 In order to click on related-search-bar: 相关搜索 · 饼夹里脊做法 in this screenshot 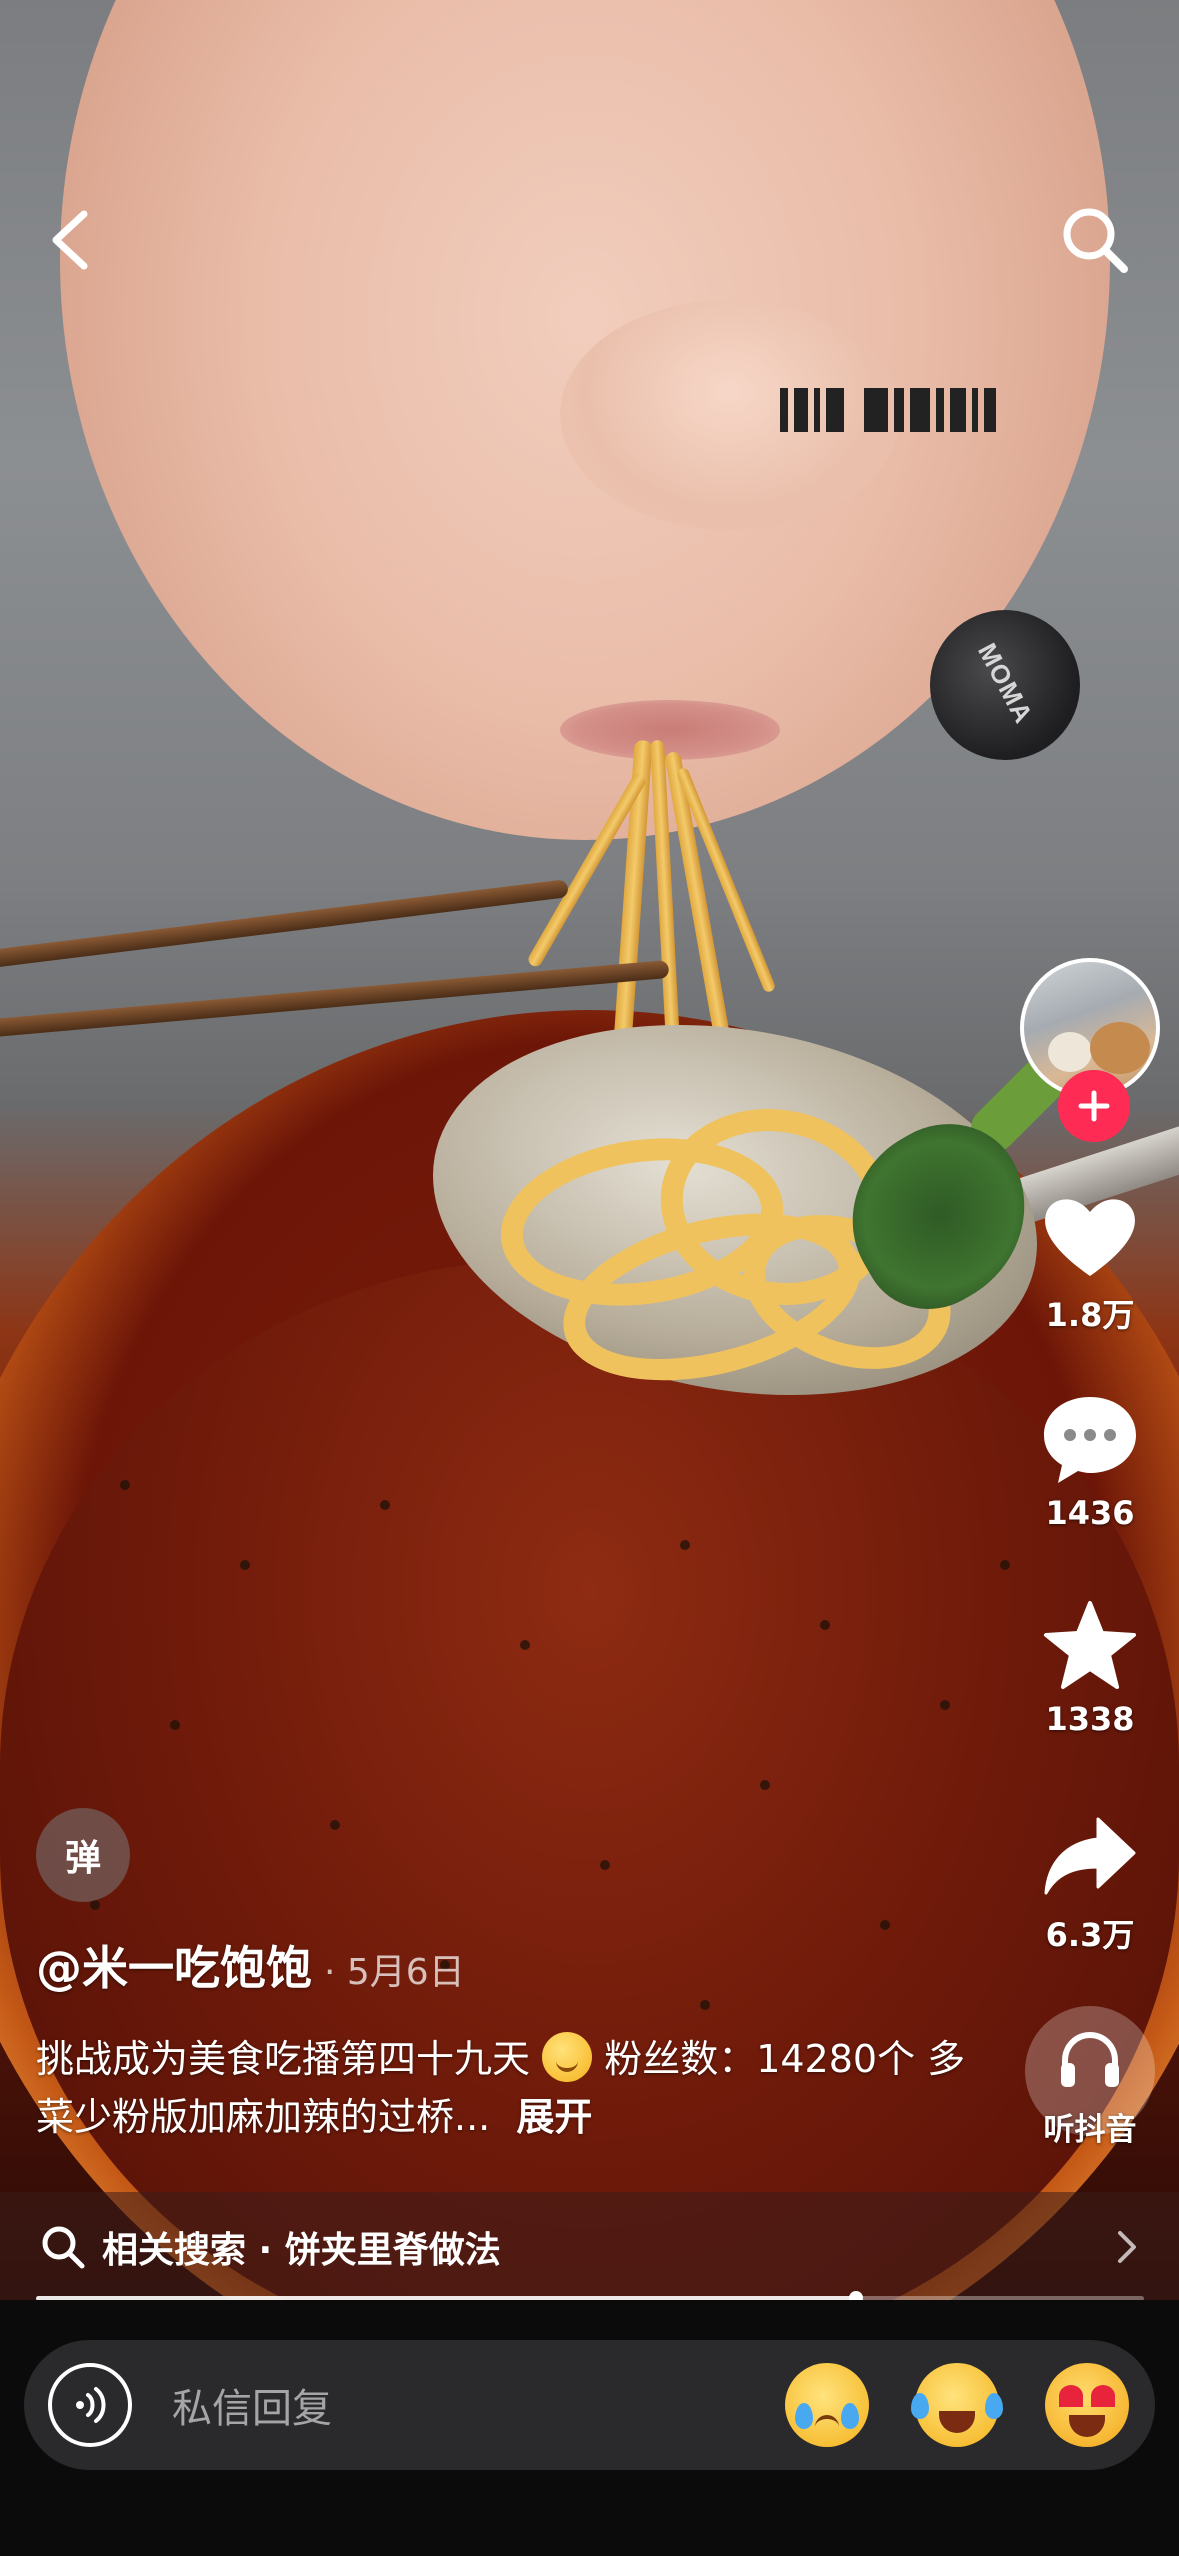, I will do `click(589, 2247)`.